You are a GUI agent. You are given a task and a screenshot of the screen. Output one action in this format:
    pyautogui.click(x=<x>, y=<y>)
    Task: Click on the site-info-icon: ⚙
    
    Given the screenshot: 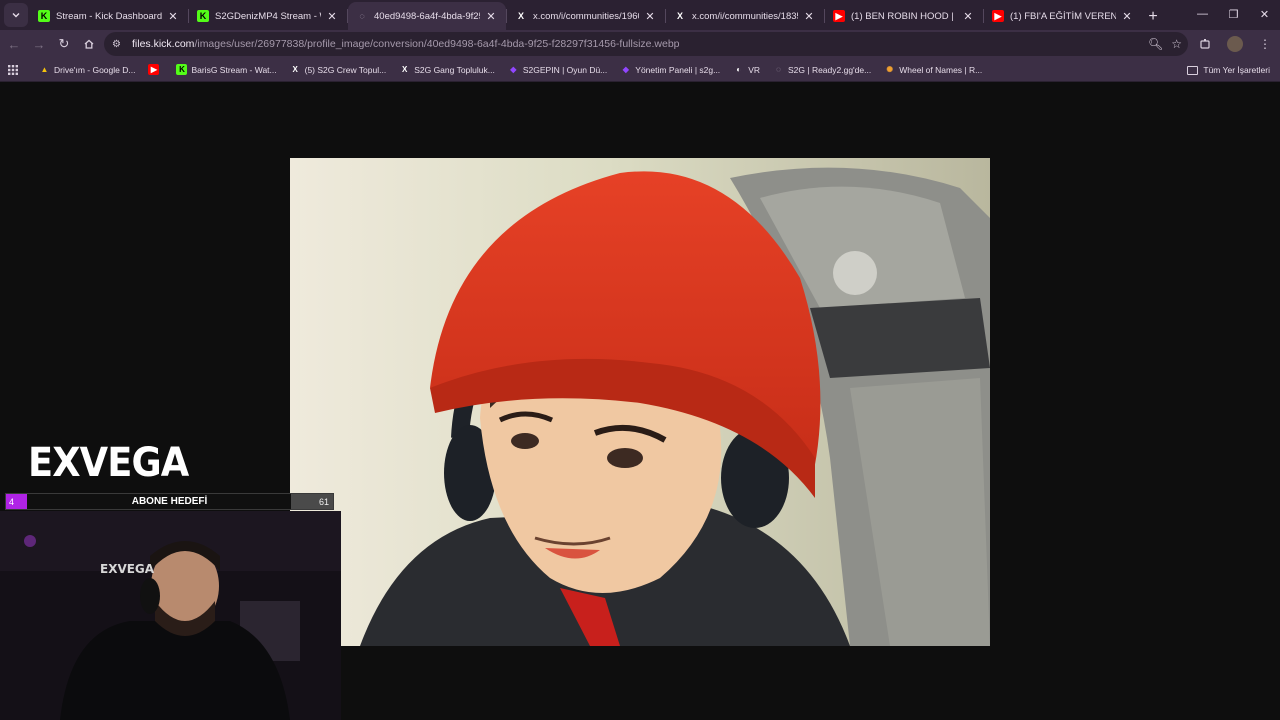 What is the action you would take?
    pyautogui.click(x=119, y=44)
    